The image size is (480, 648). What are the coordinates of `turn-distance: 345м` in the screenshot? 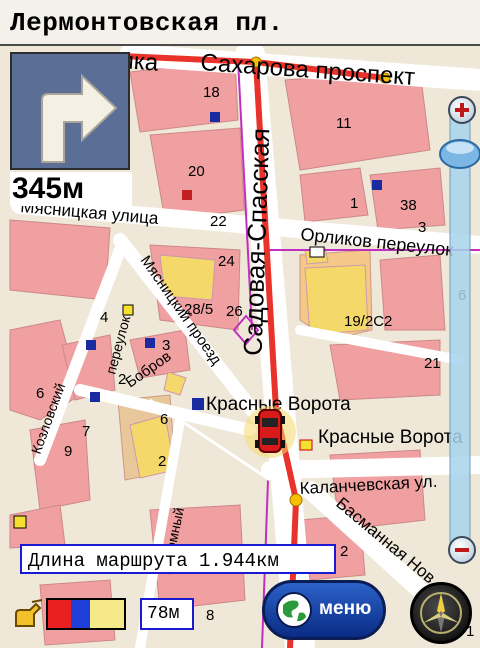 It's located at (71, 189).